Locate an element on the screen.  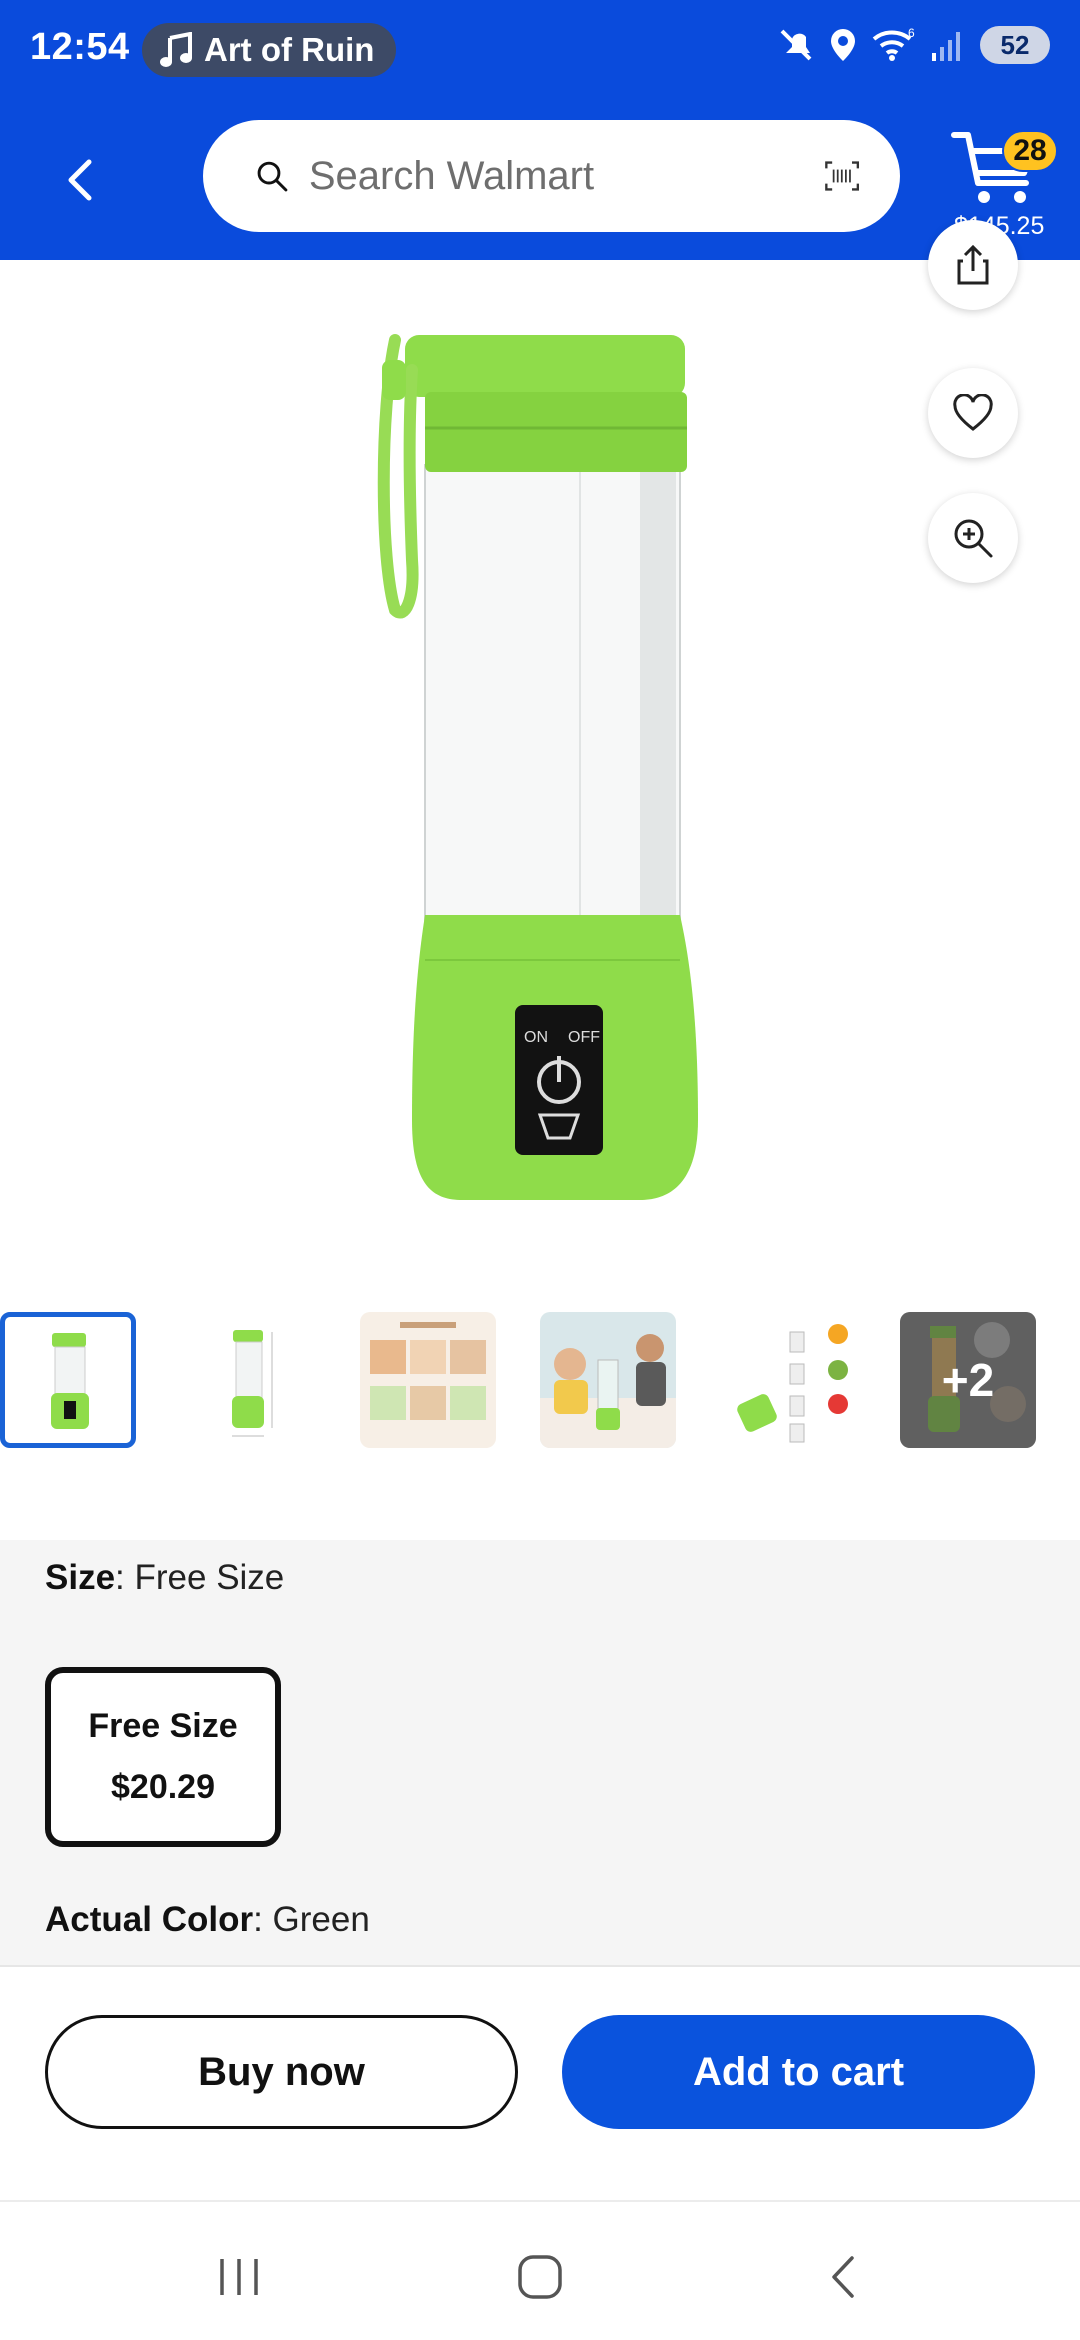
color-summary: Actual Color: Green is located at coordinates (207, 1920).